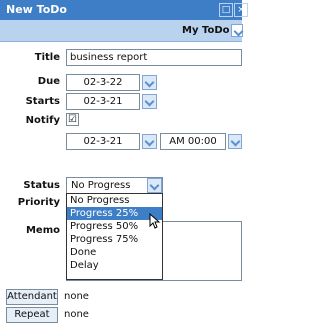 The width and height of the screenshot is (320, 324). Describe the element at coordinates (41, 185) in the screenshot. I see `status-label: Status` at that location.